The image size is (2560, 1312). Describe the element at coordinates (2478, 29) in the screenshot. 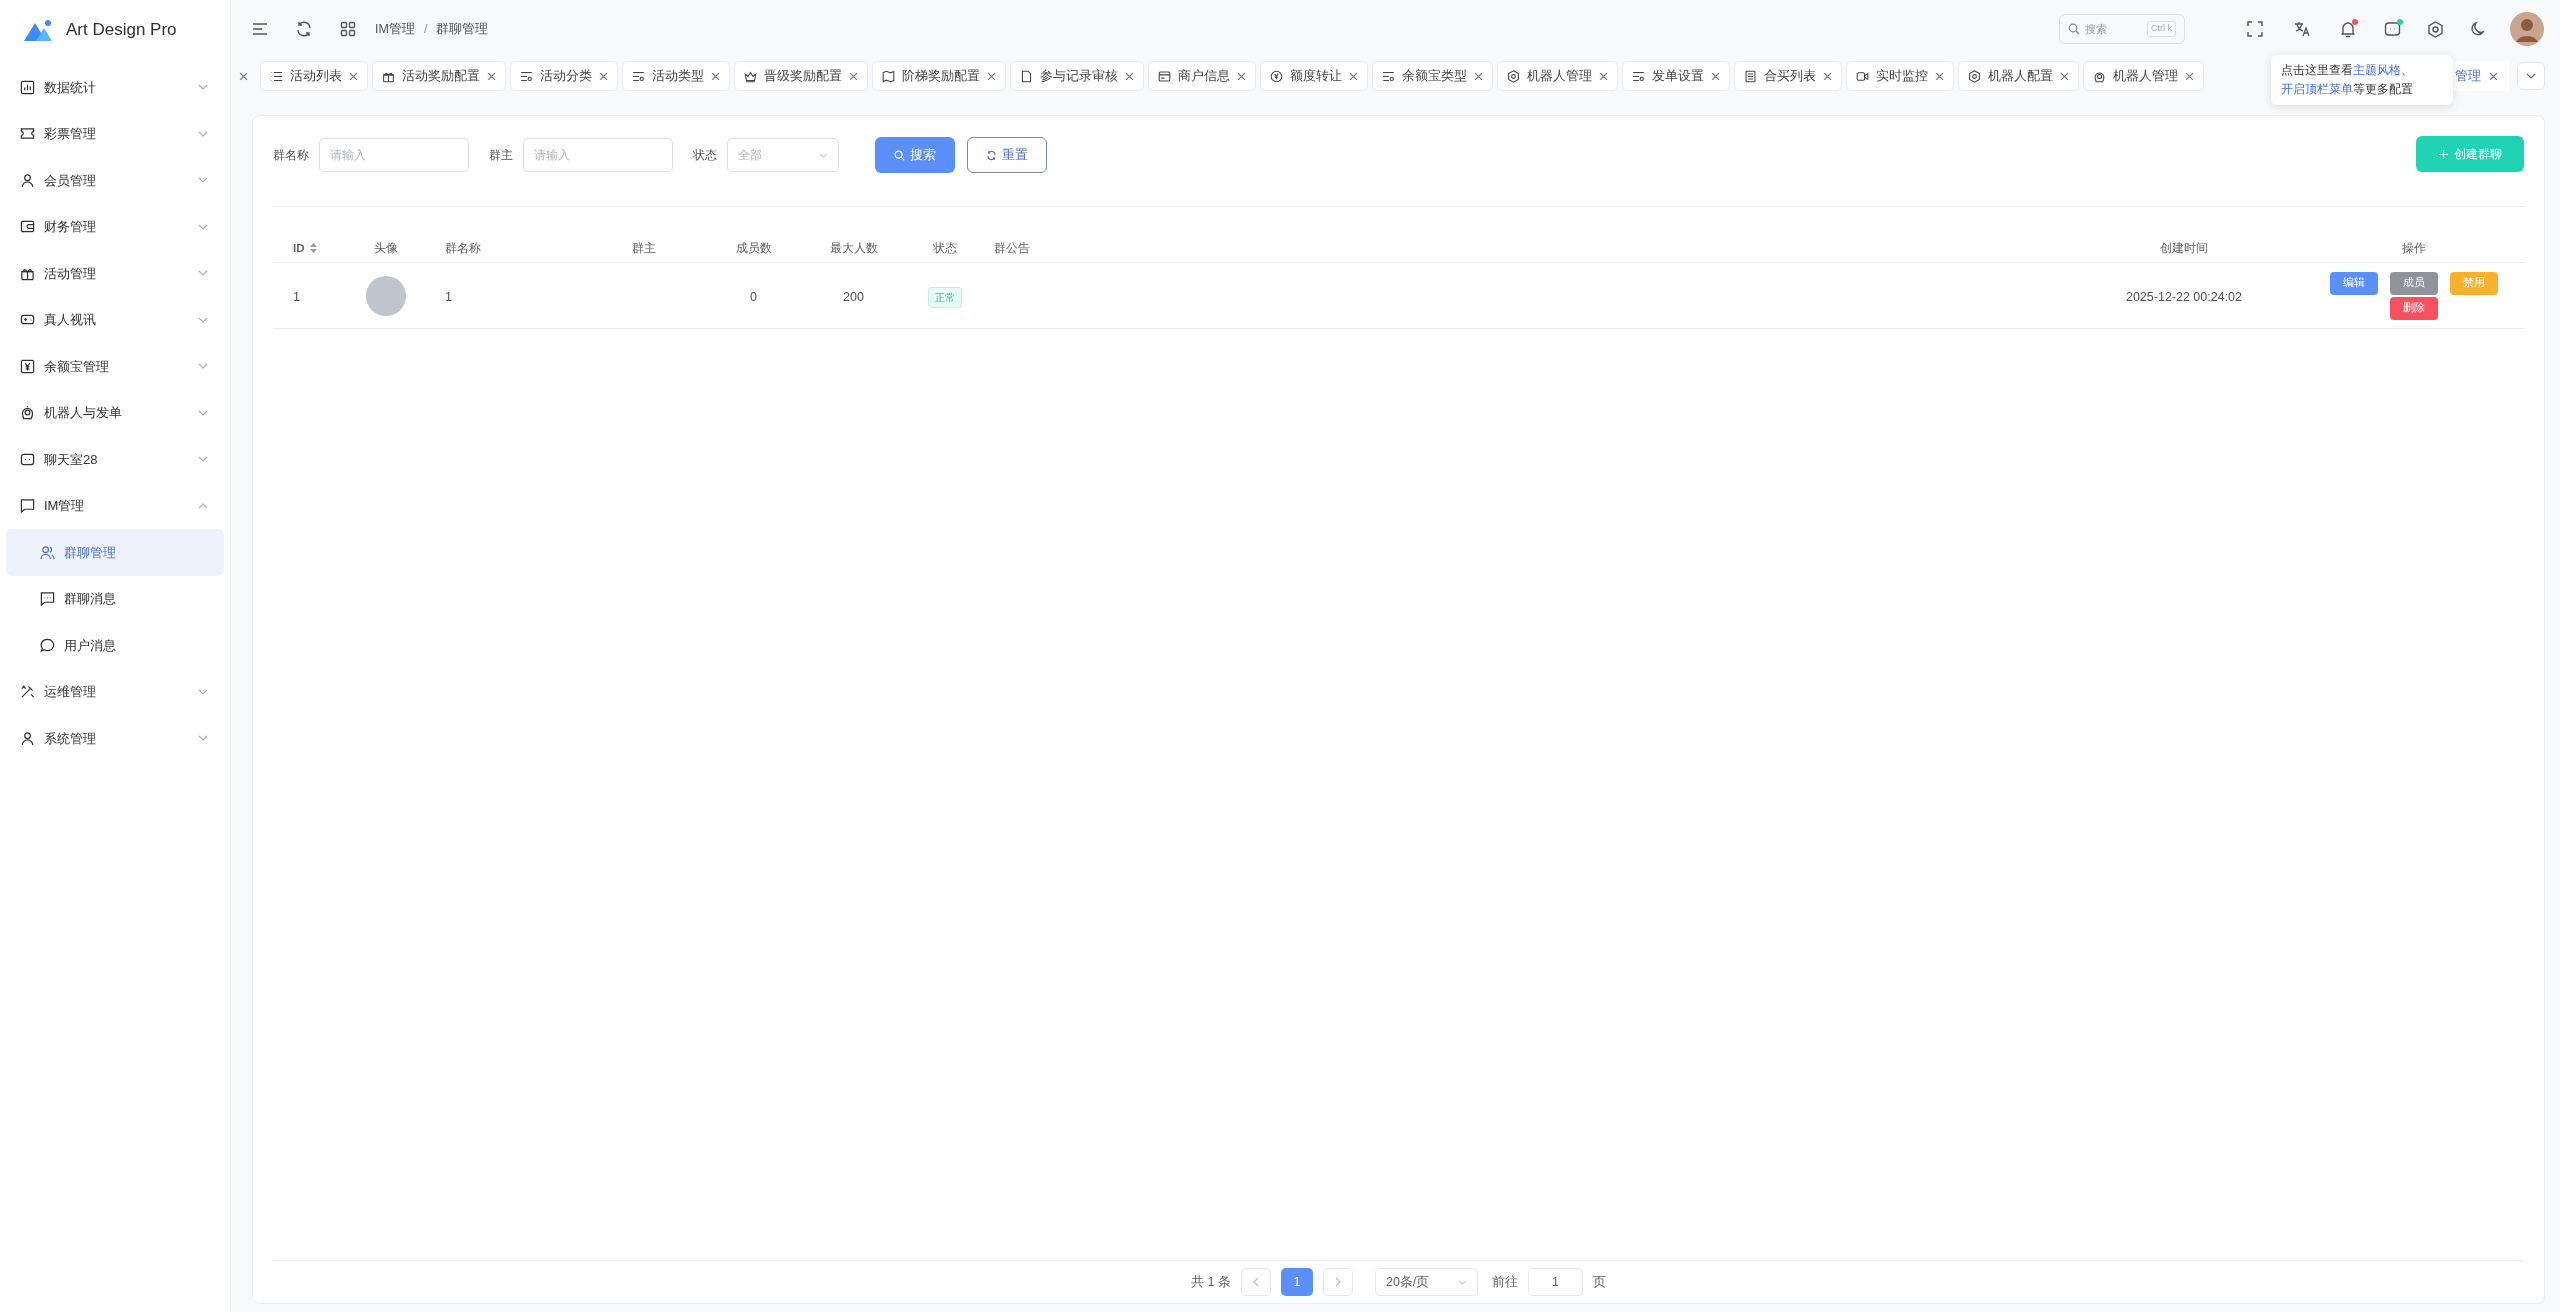

I see `moon-icon` at that location.